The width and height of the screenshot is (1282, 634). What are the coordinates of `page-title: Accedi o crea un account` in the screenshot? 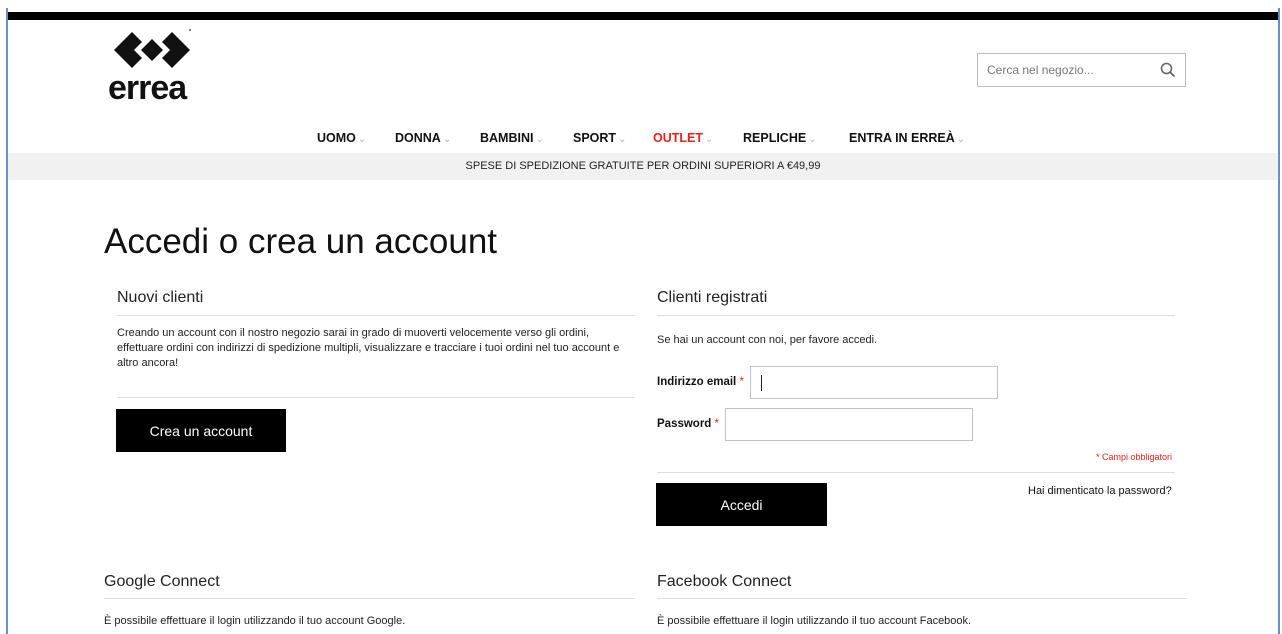 It's located at (301, 241).